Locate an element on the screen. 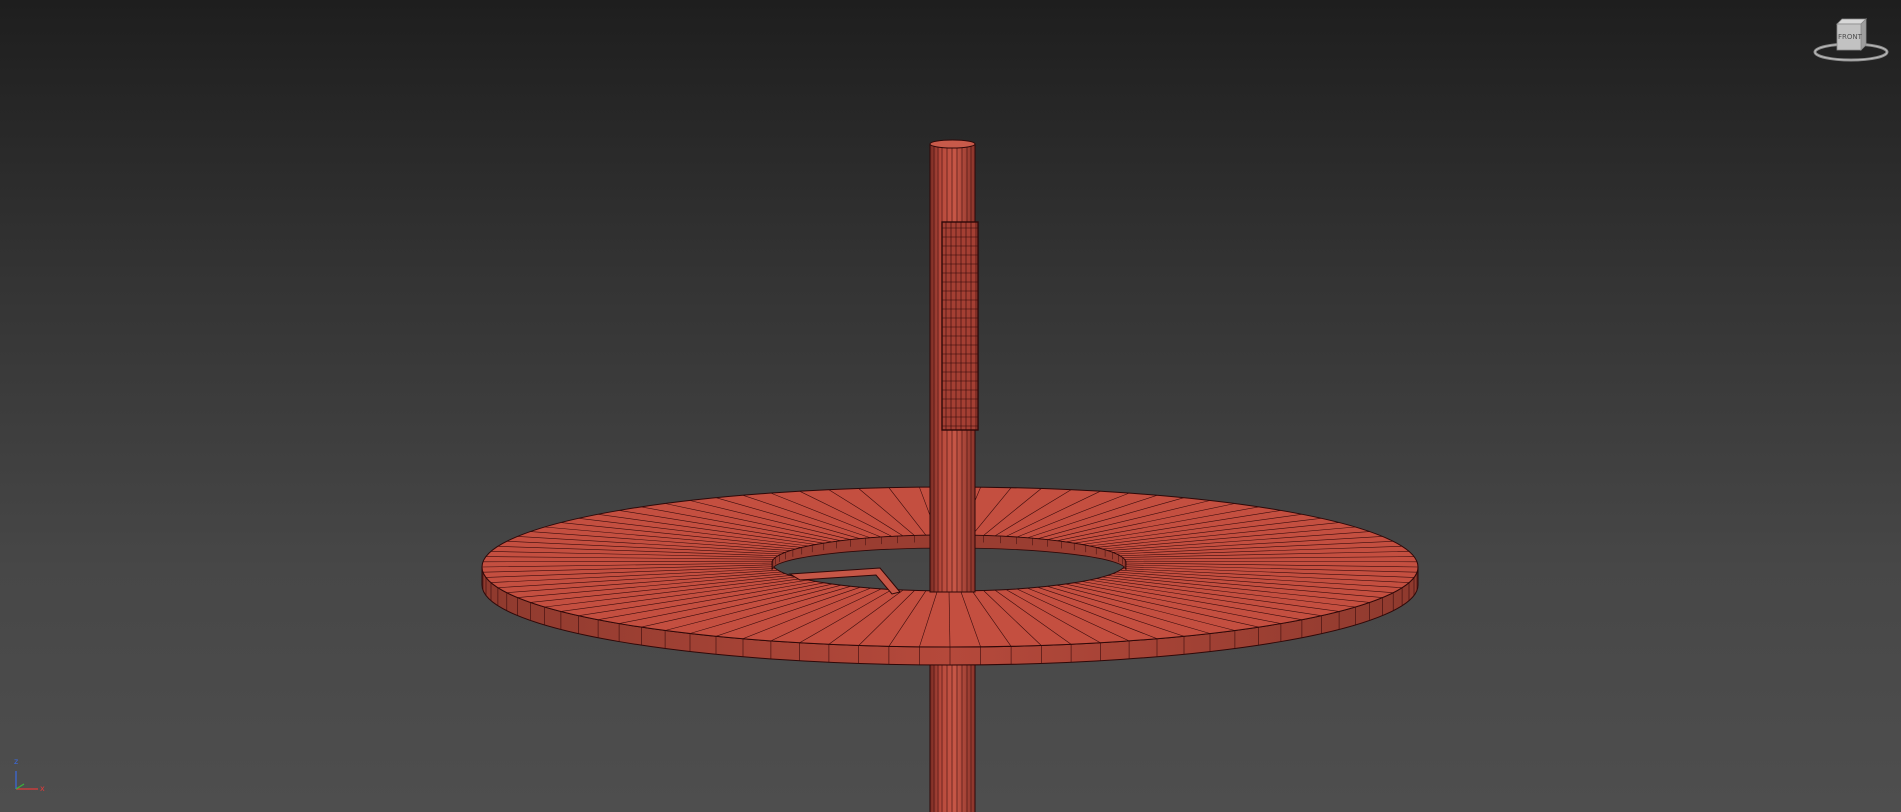 This screenshot has height=812, width=1901. axis-tripod: z x is located at coordinates (28, 776).